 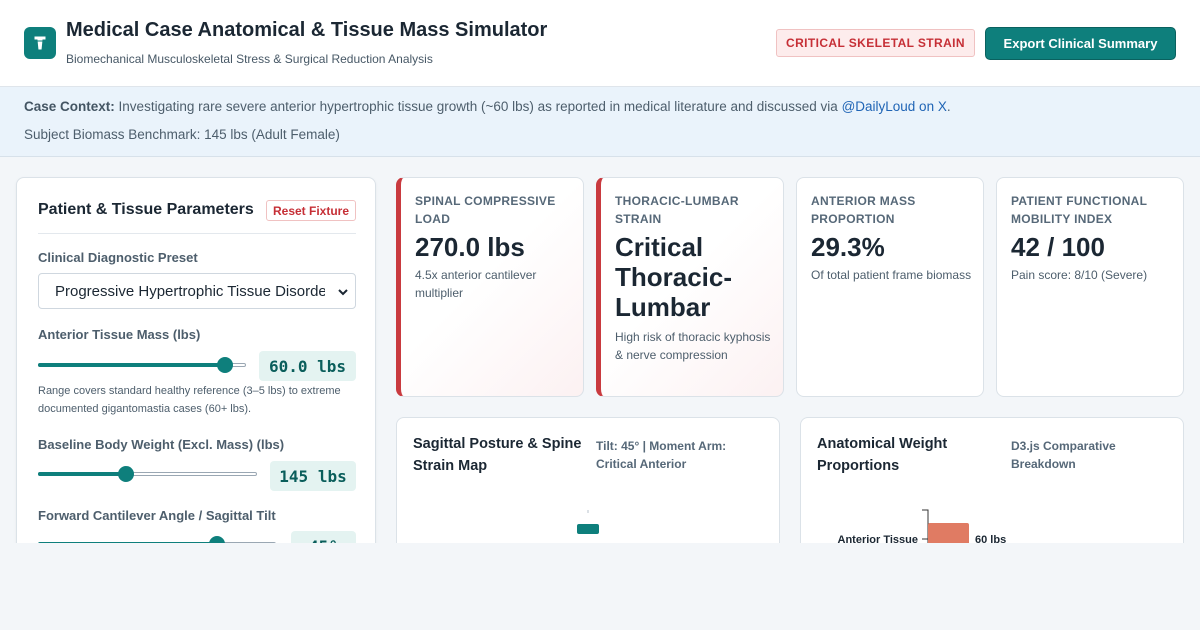 I want to click on reset-fixture-button: Reset Fixture, so click(x=311, y=210).